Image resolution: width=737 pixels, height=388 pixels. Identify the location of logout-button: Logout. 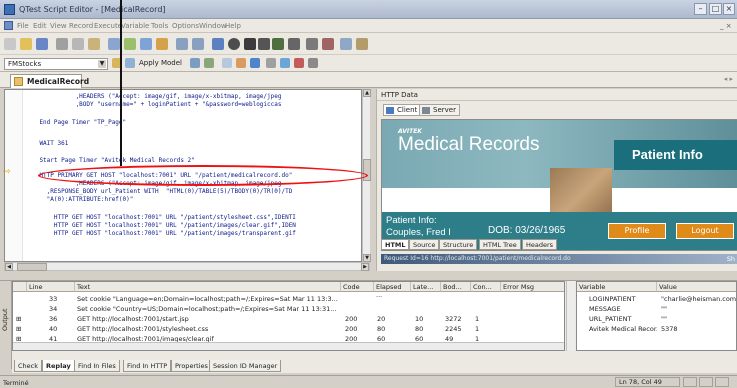
(705, 231).